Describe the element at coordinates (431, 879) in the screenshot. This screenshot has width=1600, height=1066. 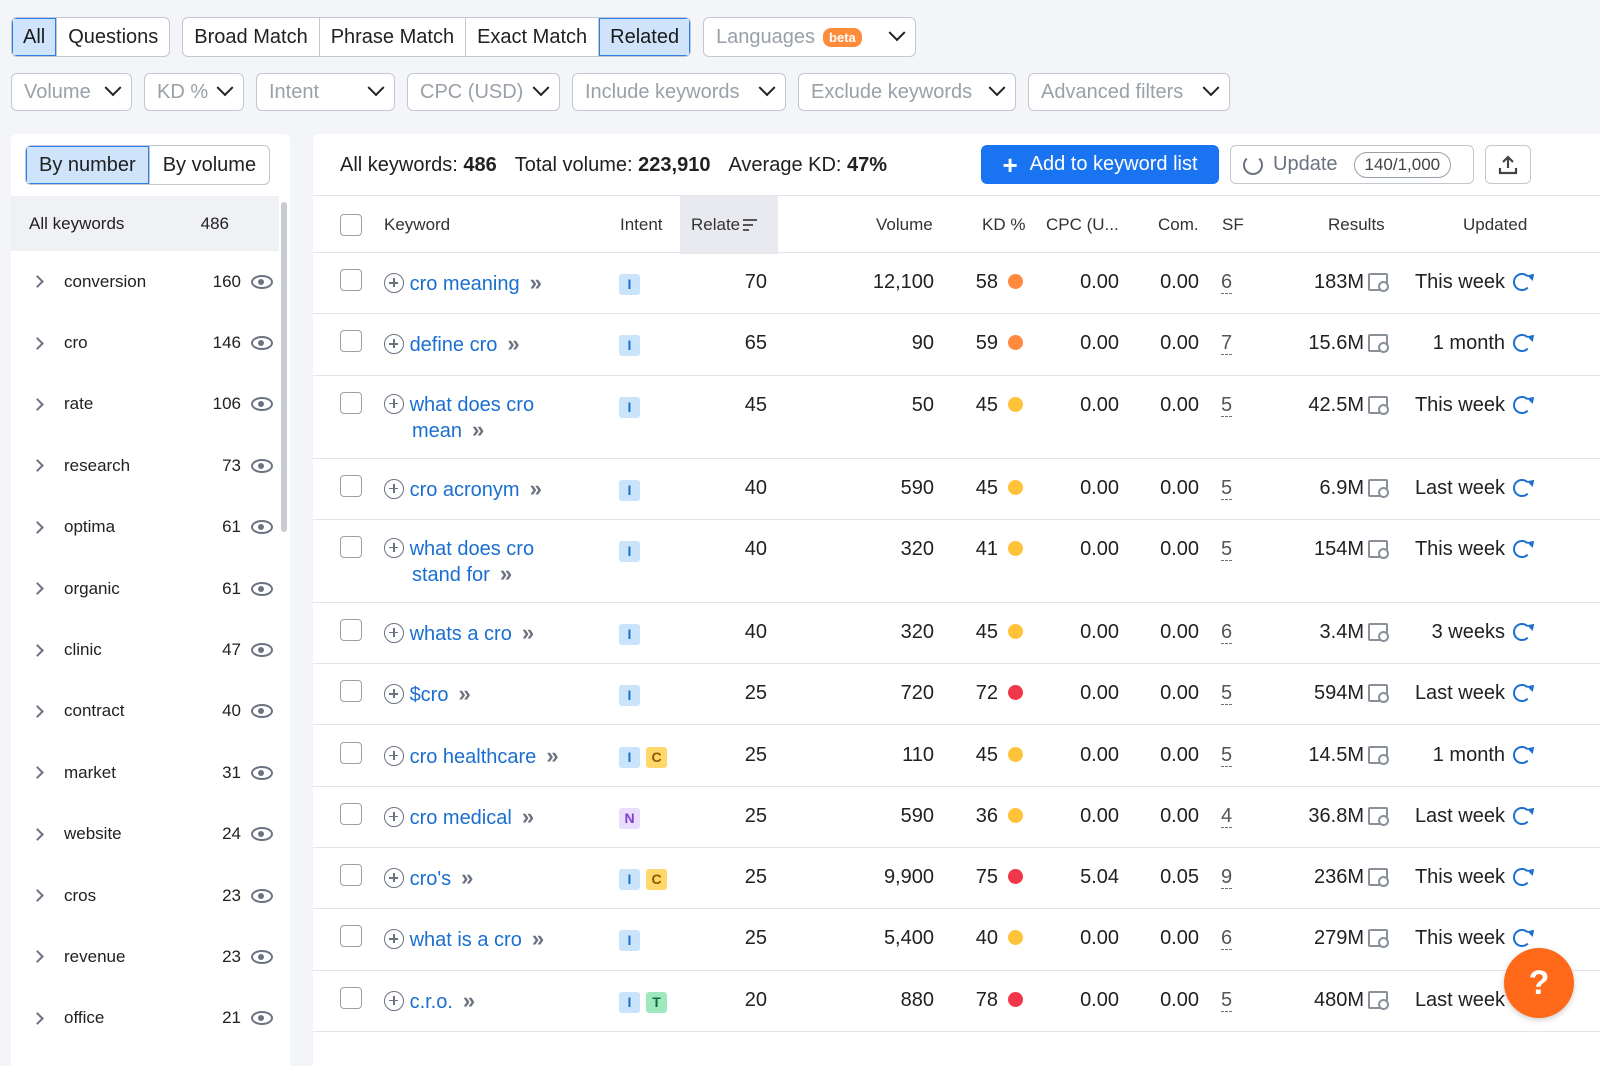
I see `keyword-link: cro's` at that location.